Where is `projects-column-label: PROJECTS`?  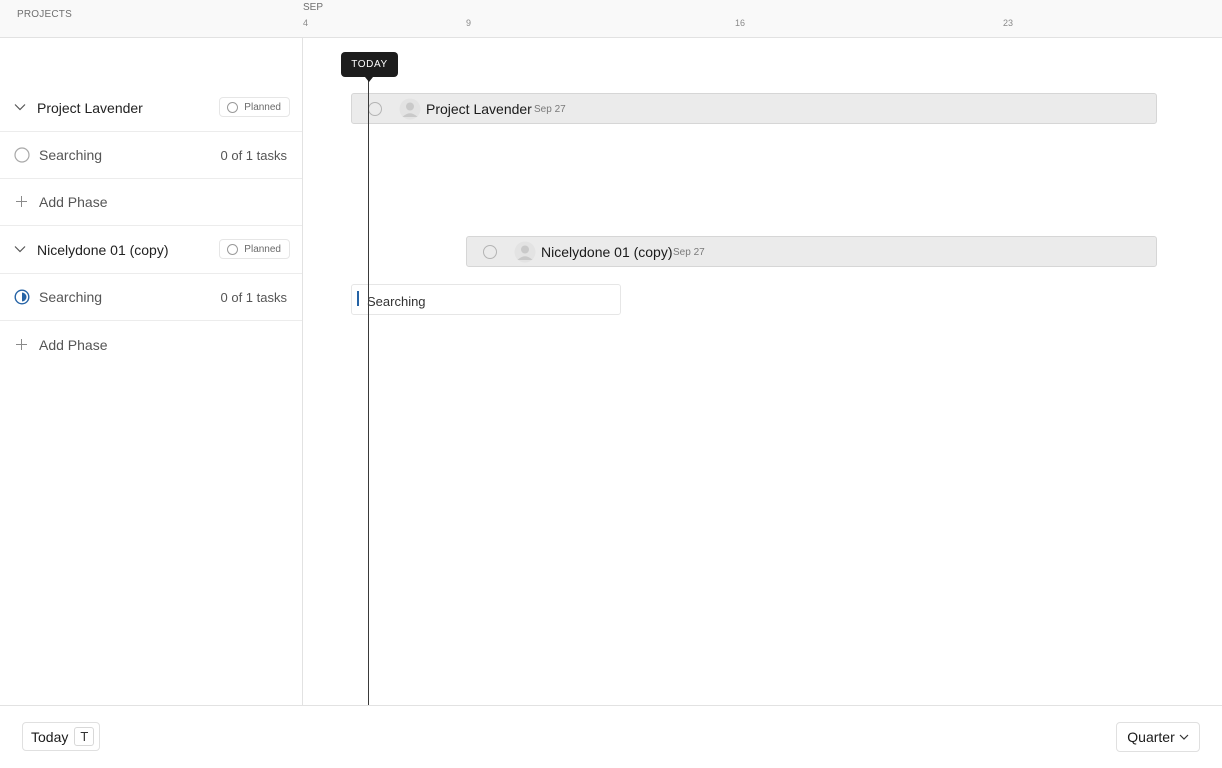 projects-column-label: PROJECTS is located at coordinates (44, 14).